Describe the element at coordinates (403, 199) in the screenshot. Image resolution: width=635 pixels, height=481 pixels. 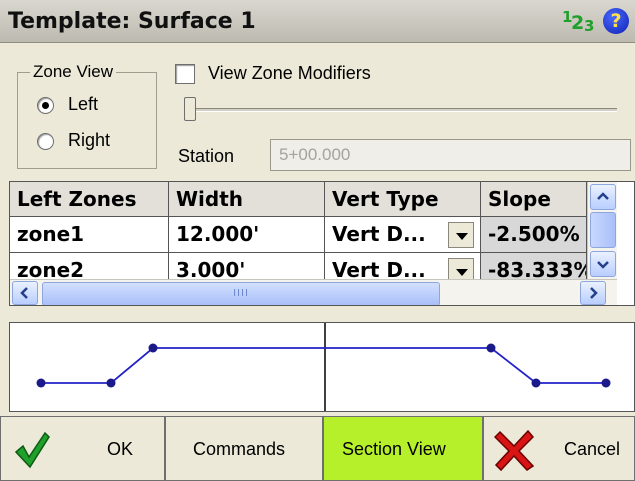
I see `column-header-vert-type: Vert Type` at that location.